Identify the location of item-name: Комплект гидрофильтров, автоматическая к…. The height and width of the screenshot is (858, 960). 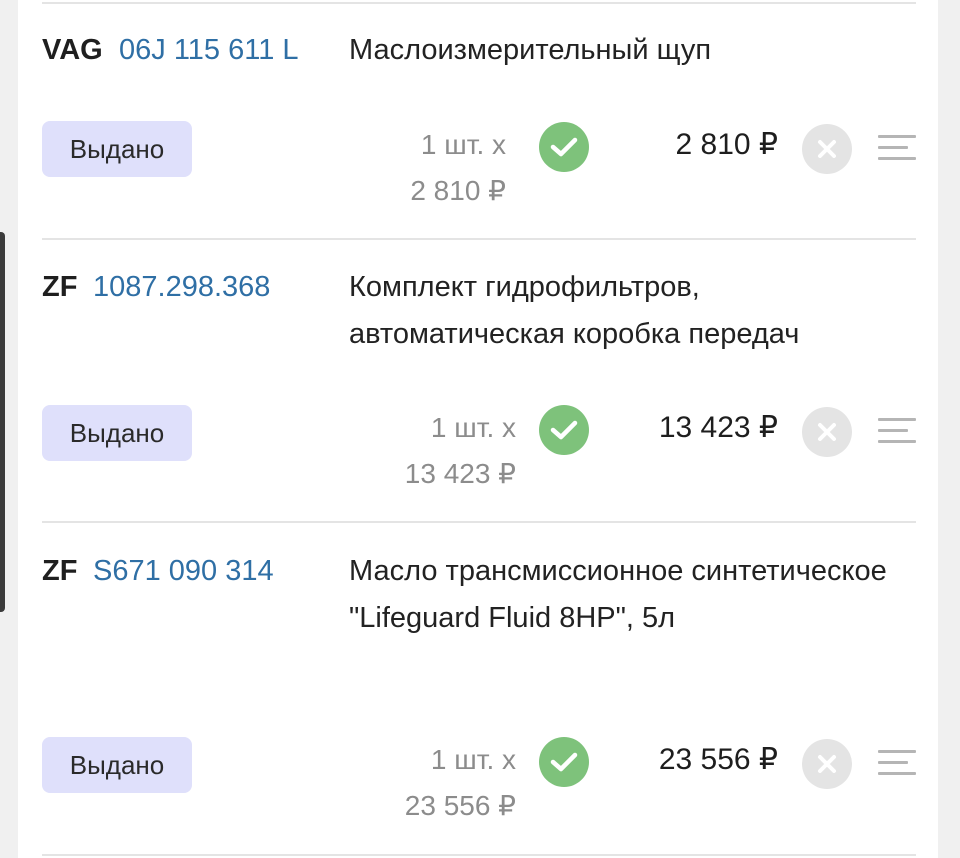
(574, 310).